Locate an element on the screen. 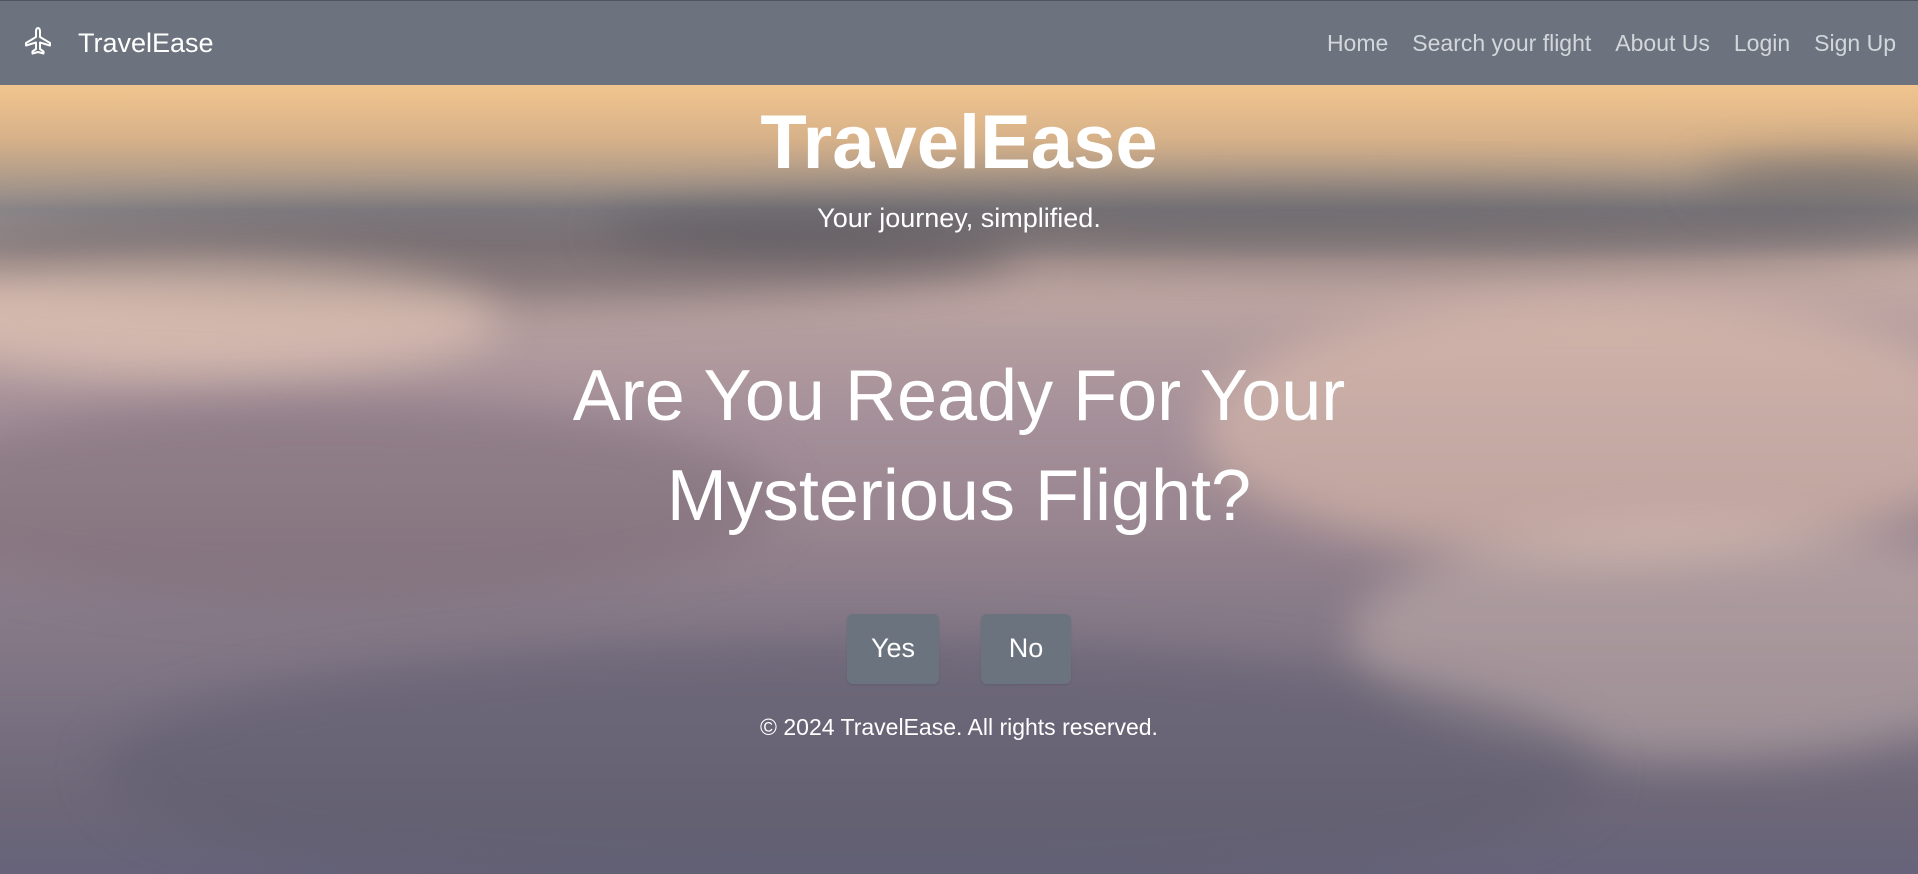 The height and width of the screenshot is (874, 1918). nav-link-search-flight: Search your flight is located at coordinates (1501, 43).